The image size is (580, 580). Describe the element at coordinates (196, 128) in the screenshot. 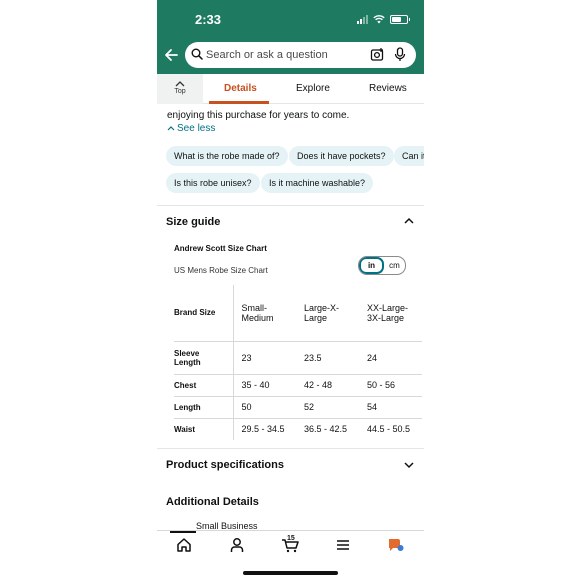

I see `see-less-label: See less` at that location.